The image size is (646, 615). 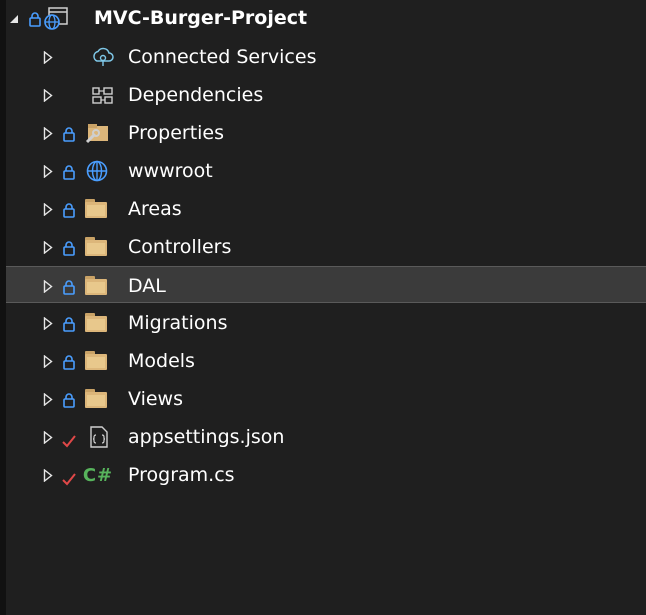 I want to click on tree-item-label: Migrations, so click(x=178, y=323).